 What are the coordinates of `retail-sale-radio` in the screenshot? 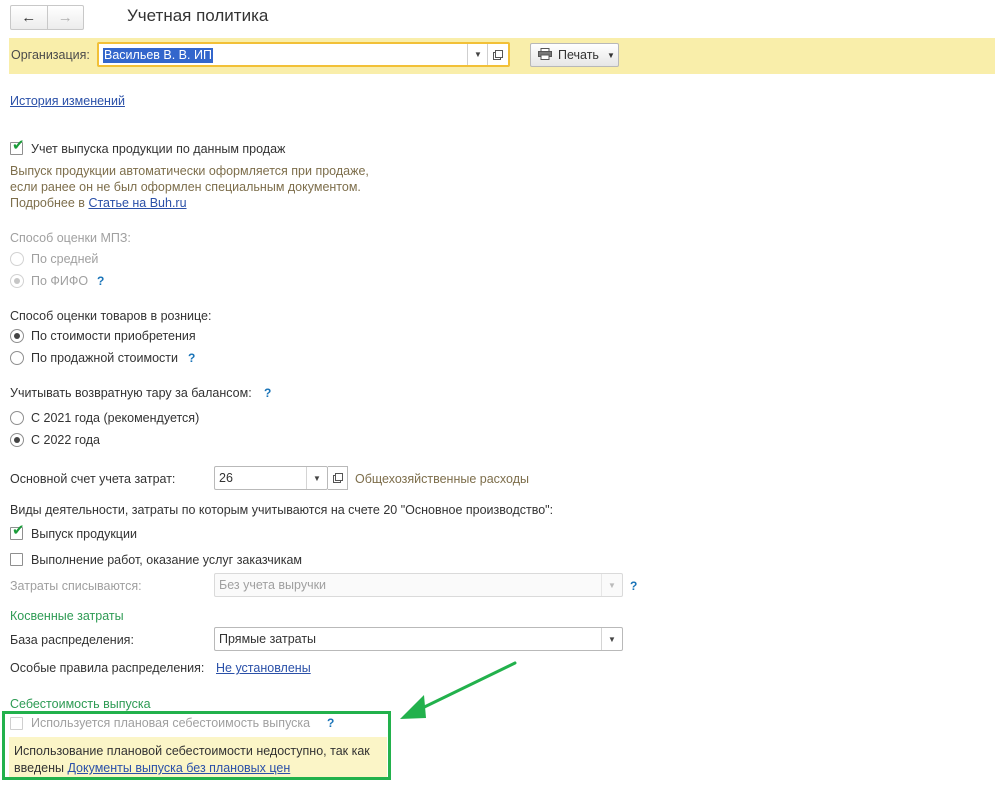 It's located at (17, 358).